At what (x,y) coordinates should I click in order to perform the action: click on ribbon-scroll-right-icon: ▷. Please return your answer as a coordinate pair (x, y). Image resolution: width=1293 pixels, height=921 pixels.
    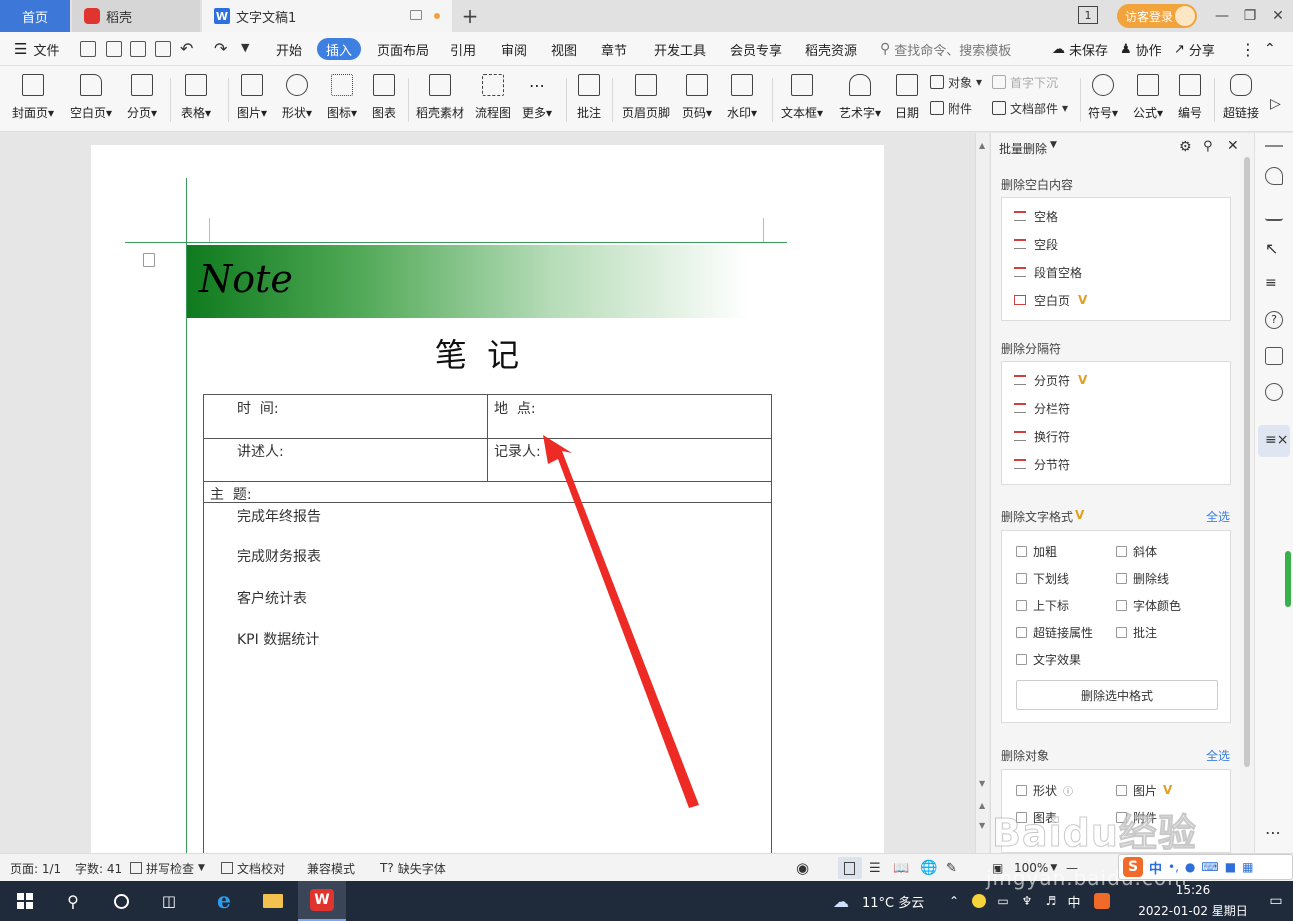
    Looking at the image, I should click on (1275, 104).